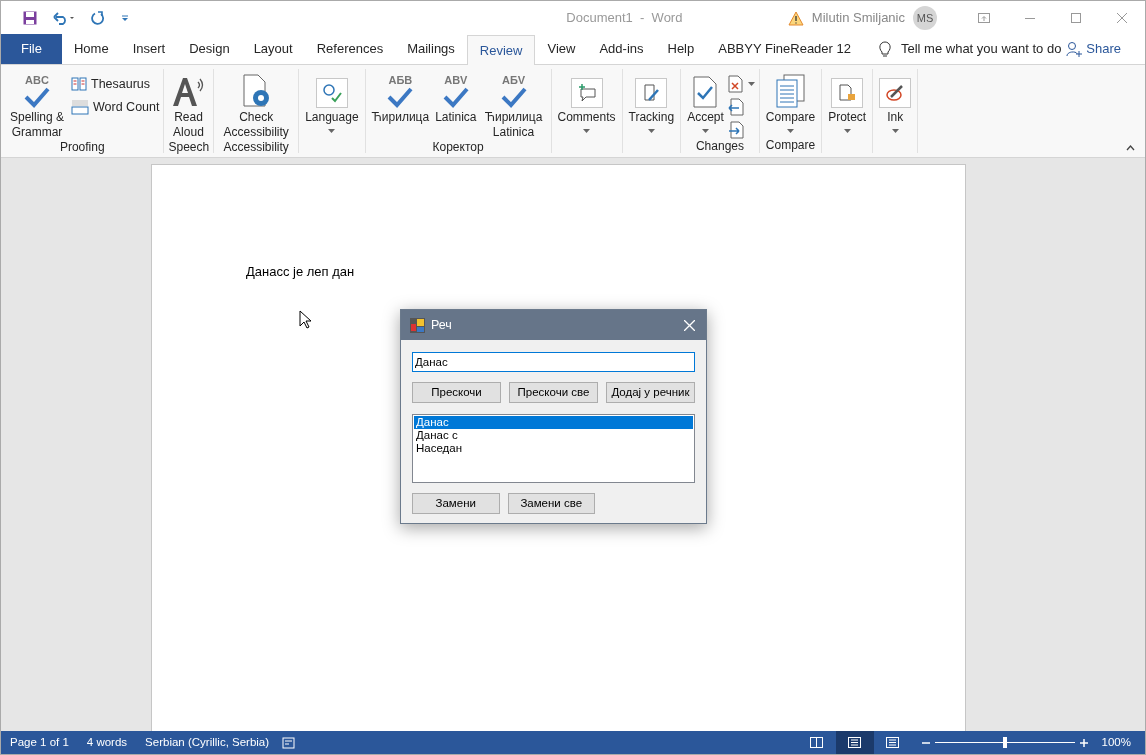  What do you see at coordinates (1030, 18) in the screenshot?
I see `minimize-icon` at bounding box center [1030, 18].